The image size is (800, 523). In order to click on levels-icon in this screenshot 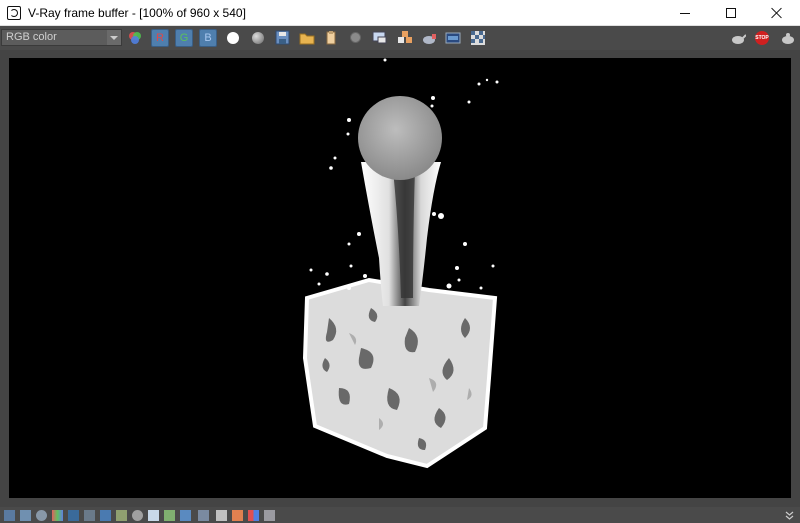, I will do `click(169, 515)`.